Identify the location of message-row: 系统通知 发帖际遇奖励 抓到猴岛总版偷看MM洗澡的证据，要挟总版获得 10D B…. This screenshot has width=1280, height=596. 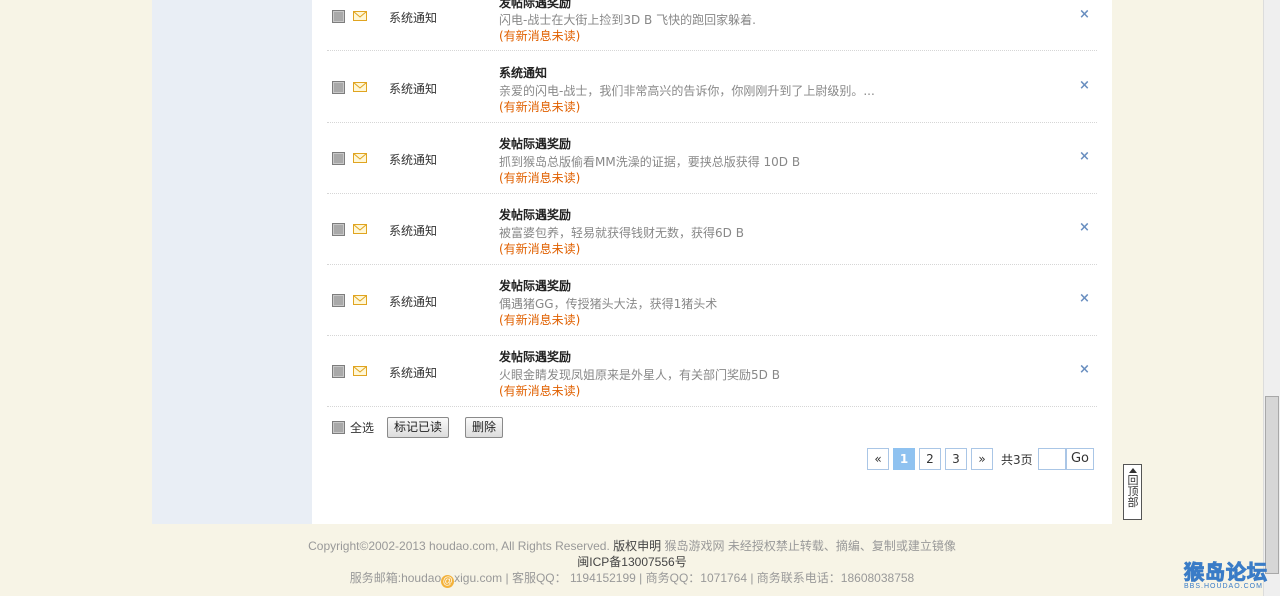
(712, 158).